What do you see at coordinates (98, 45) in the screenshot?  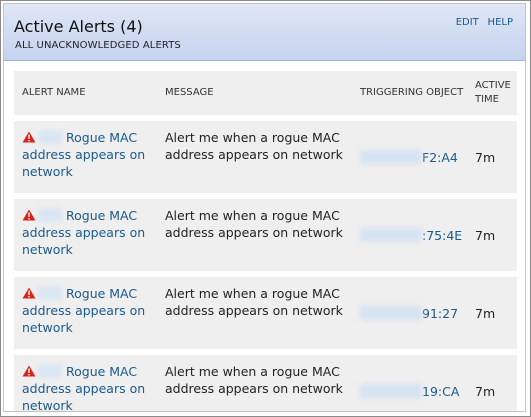 I see `widget-subtitle: ALL UNACKNOWLEDGED ALERTS` at bounding box center [98, 45].